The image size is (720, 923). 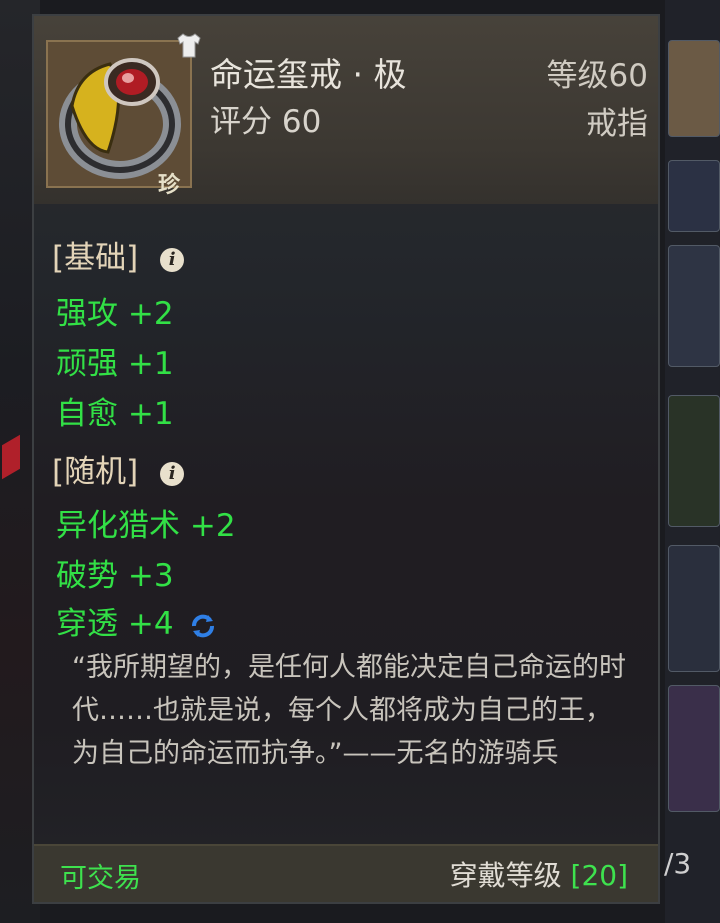 What do you see at coordinates (119, 114) in the screenshot?
I see `ring-icon` at bounding box center [119, 114].